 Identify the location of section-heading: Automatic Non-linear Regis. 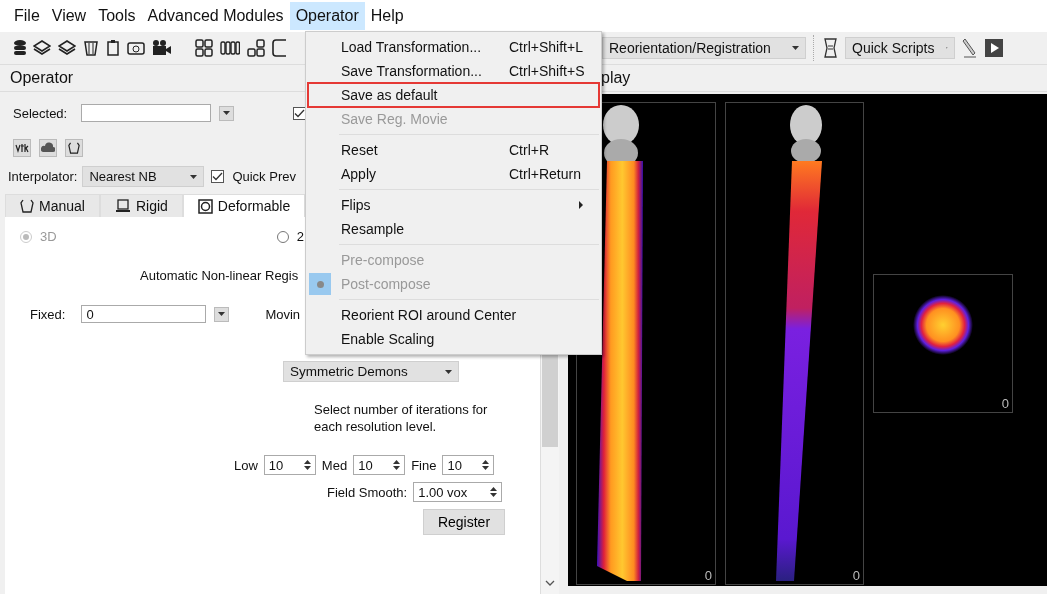
(219, 275).